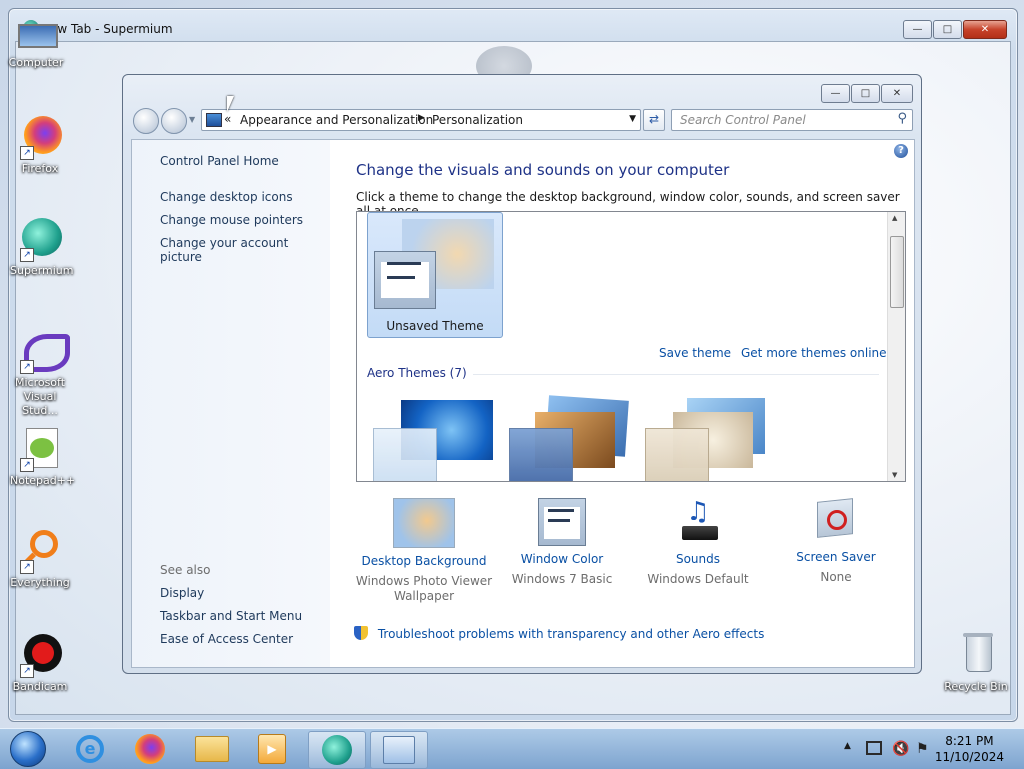 Image resolution: width=1024 pixels, height=769 pixels. I want to click on theme-list-scrollbar: ▲ ▼, so click(896, 346).